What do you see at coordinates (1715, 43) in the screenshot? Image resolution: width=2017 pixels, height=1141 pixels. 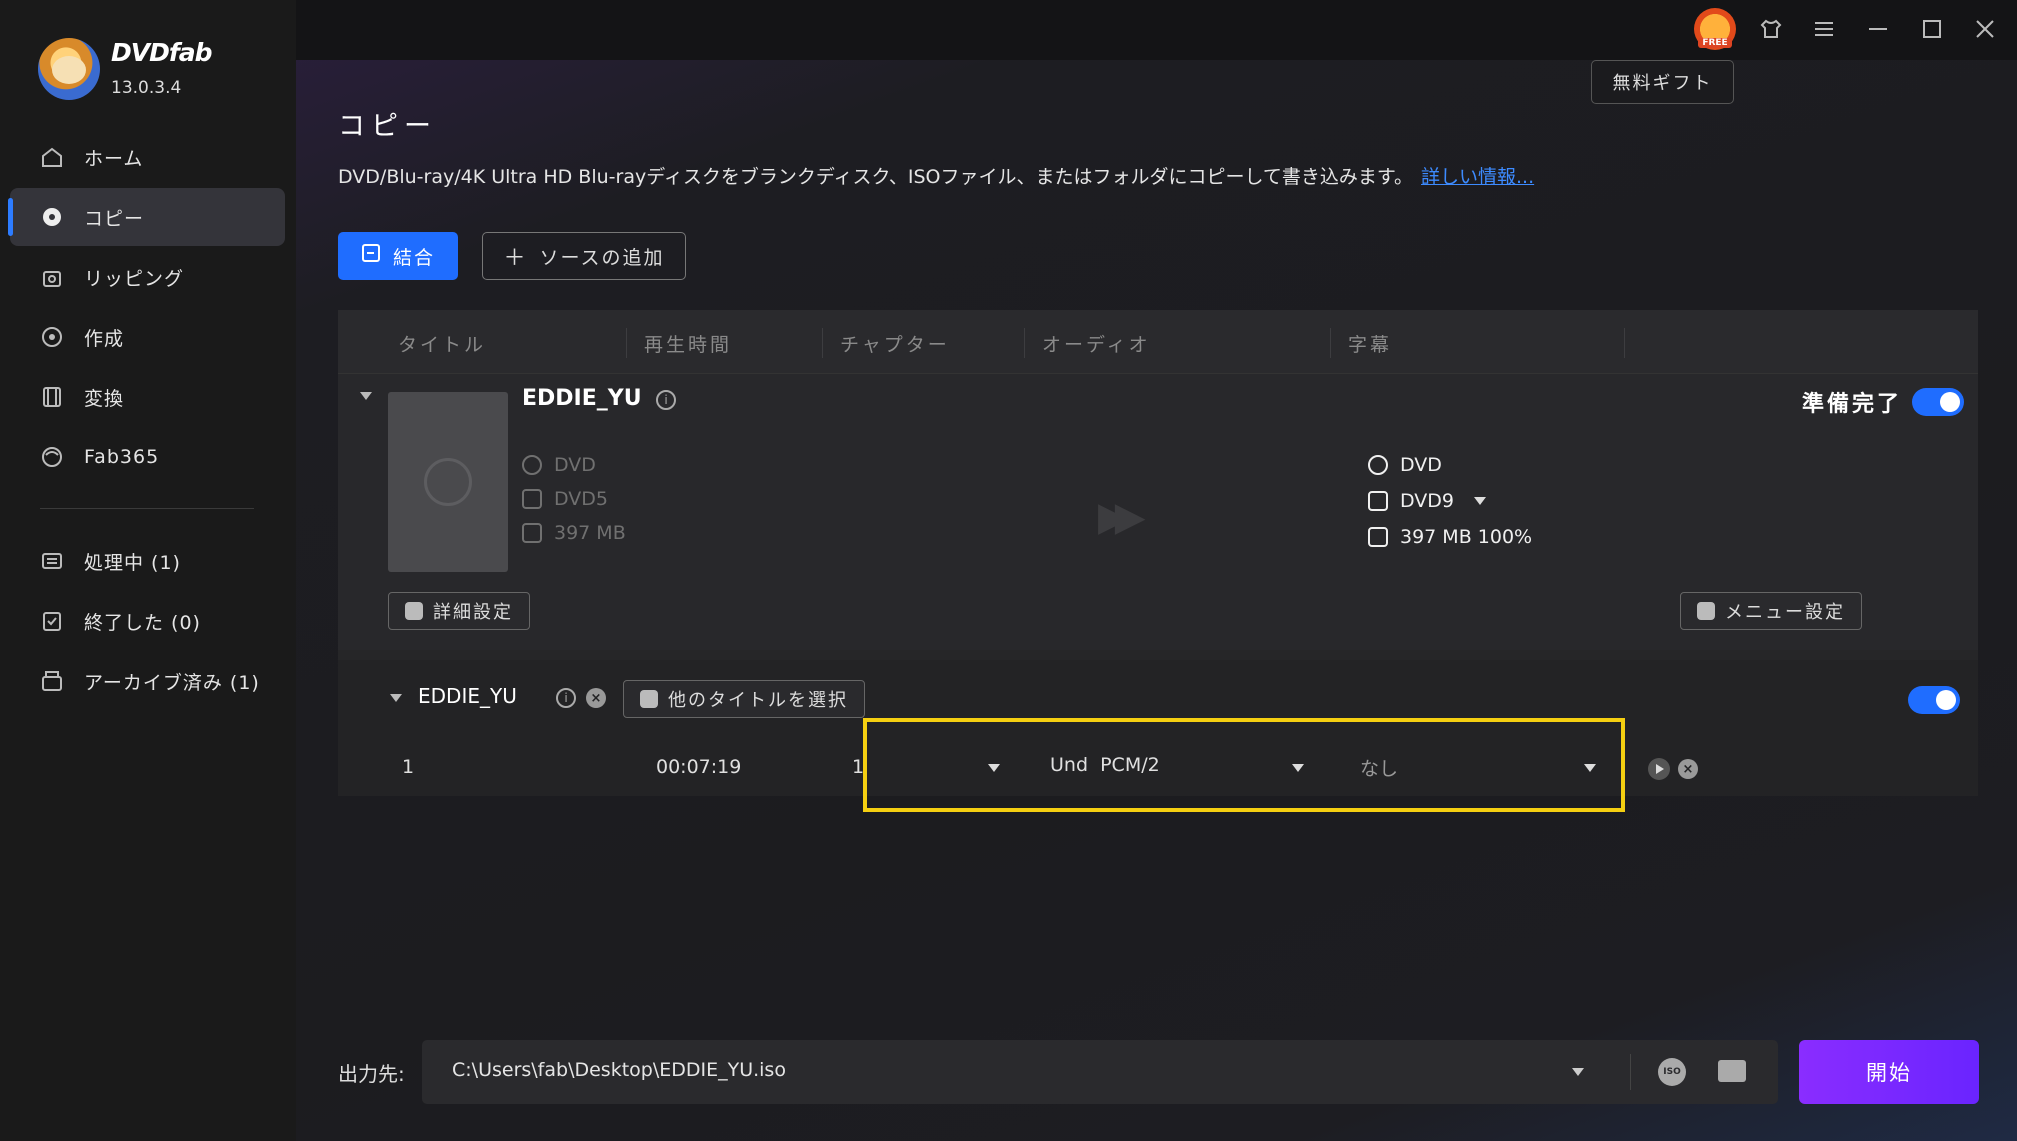 I see `free-badge-label: FREE` at bounding box center [1715, 43].